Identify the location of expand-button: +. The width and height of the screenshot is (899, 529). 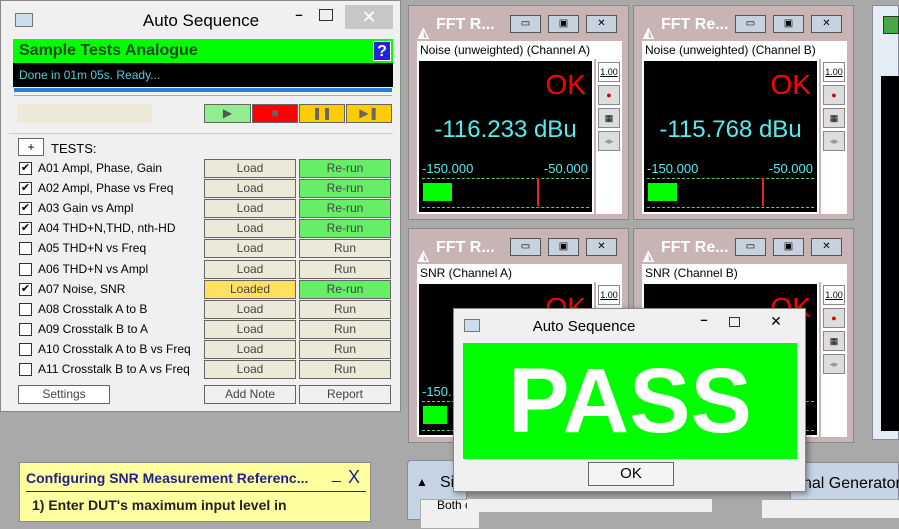
(31, 147).